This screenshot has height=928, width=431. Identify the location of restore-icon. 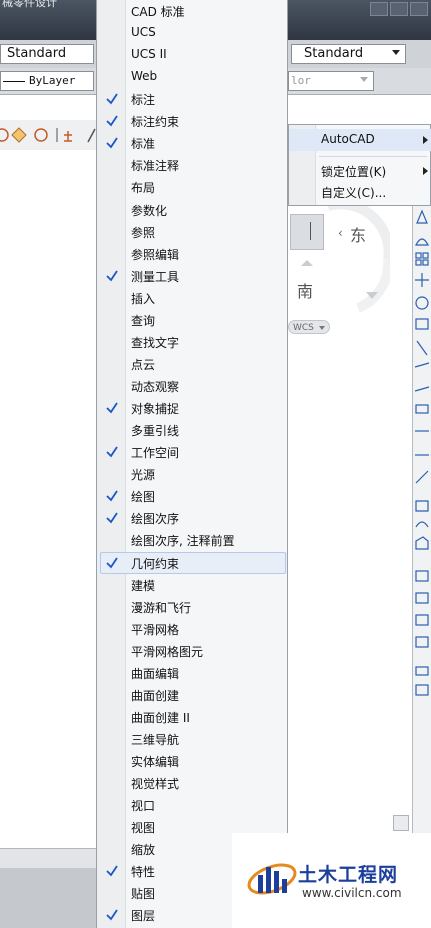
(399, 9).